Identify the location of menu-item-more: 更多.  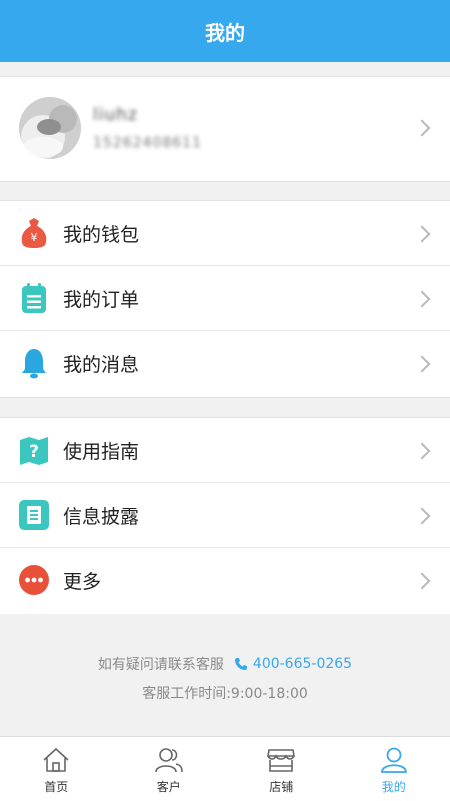
(225, 580).